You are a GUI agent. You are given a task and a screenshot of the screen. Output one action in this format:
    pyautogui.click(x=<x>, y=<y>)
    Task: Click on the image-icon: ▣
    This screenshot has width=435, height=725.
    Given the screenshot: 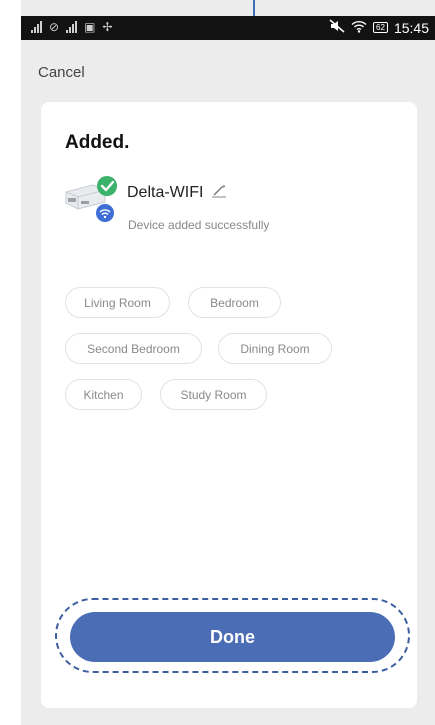 What is the action you would take?
    pyautogui.click(x=90, y=27)
    